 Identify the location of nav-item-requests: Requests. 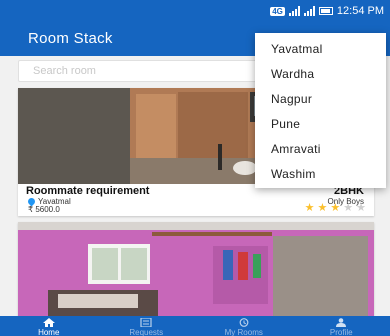
(147, 326).